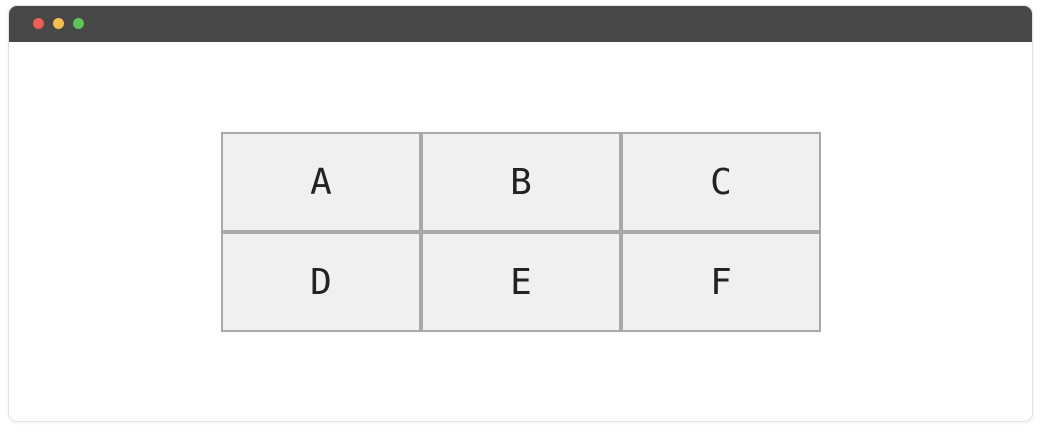 This screenshot has width=1040, height=432. What do you see at coordinates (58, 23) in the screenshot?
I see `minimize-window-button` at bounding box center [58, 23].